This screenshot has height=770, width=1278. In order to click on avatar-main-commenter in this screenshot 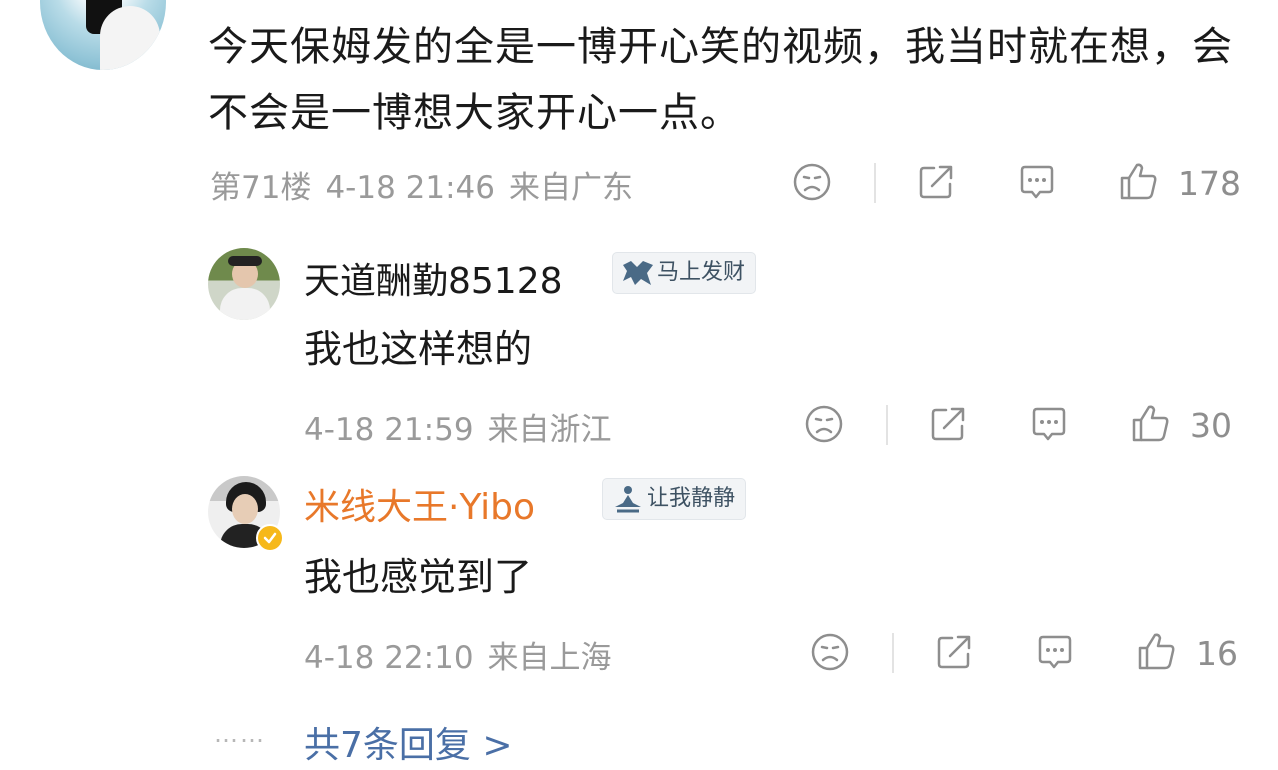, I will do `click(103, 35)`.